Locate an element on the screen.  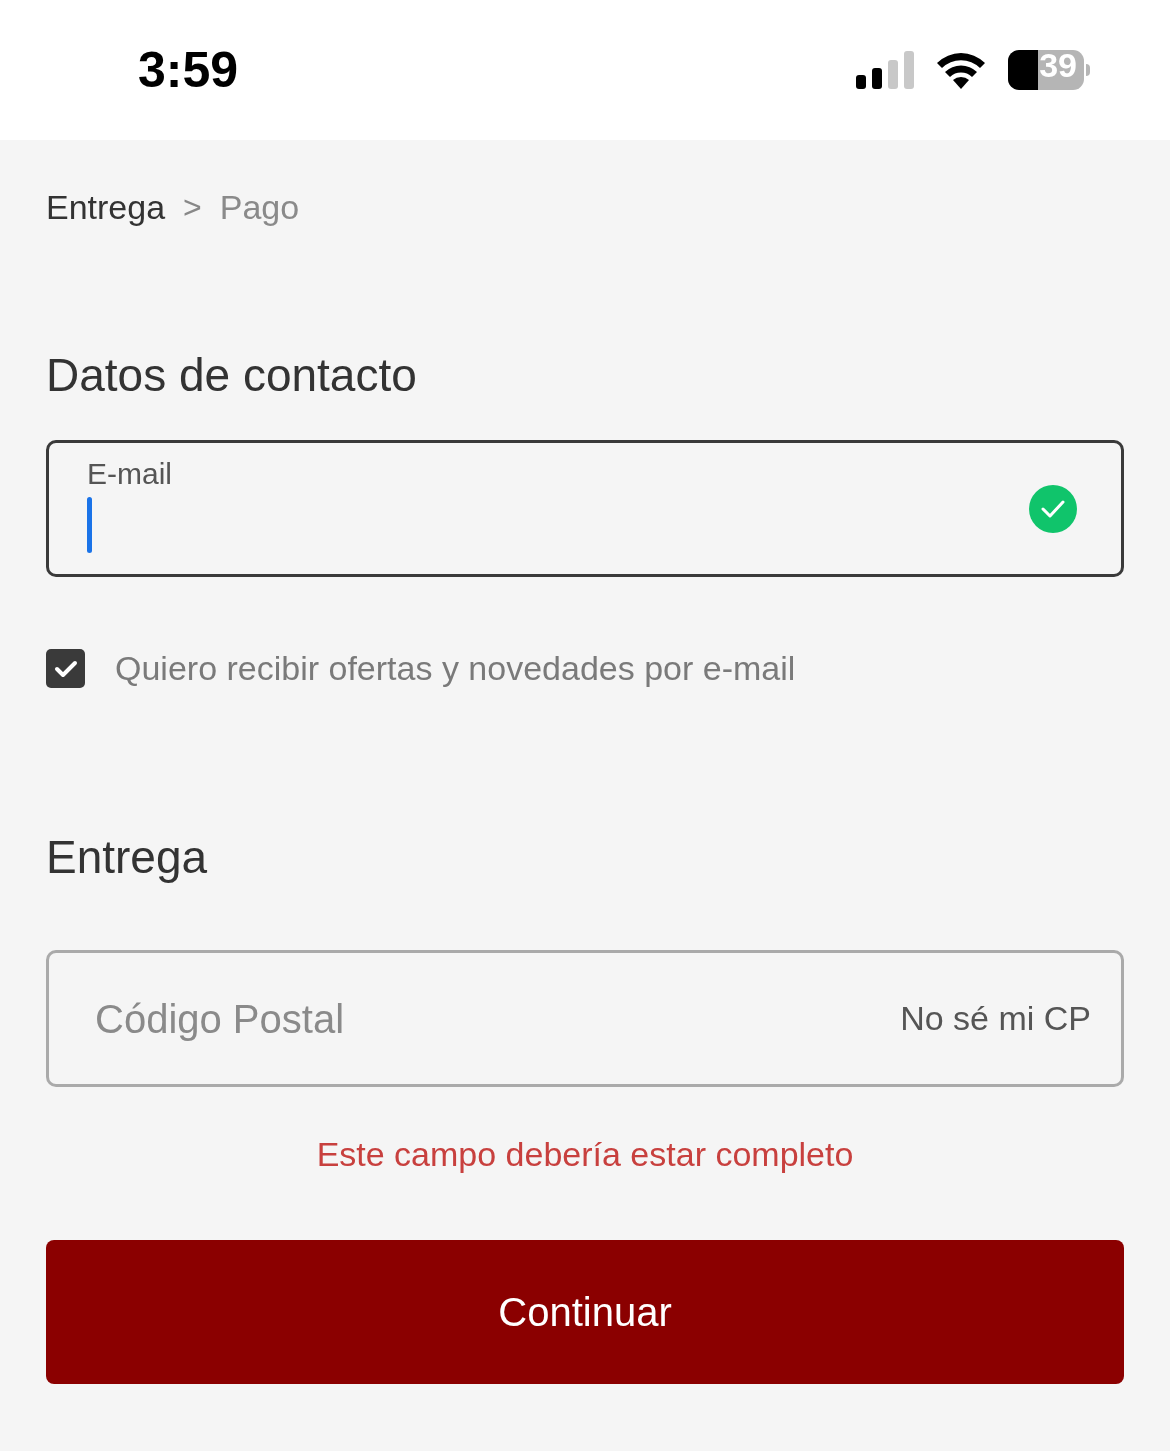
wifi-icon is located at coordinates (961, 70).